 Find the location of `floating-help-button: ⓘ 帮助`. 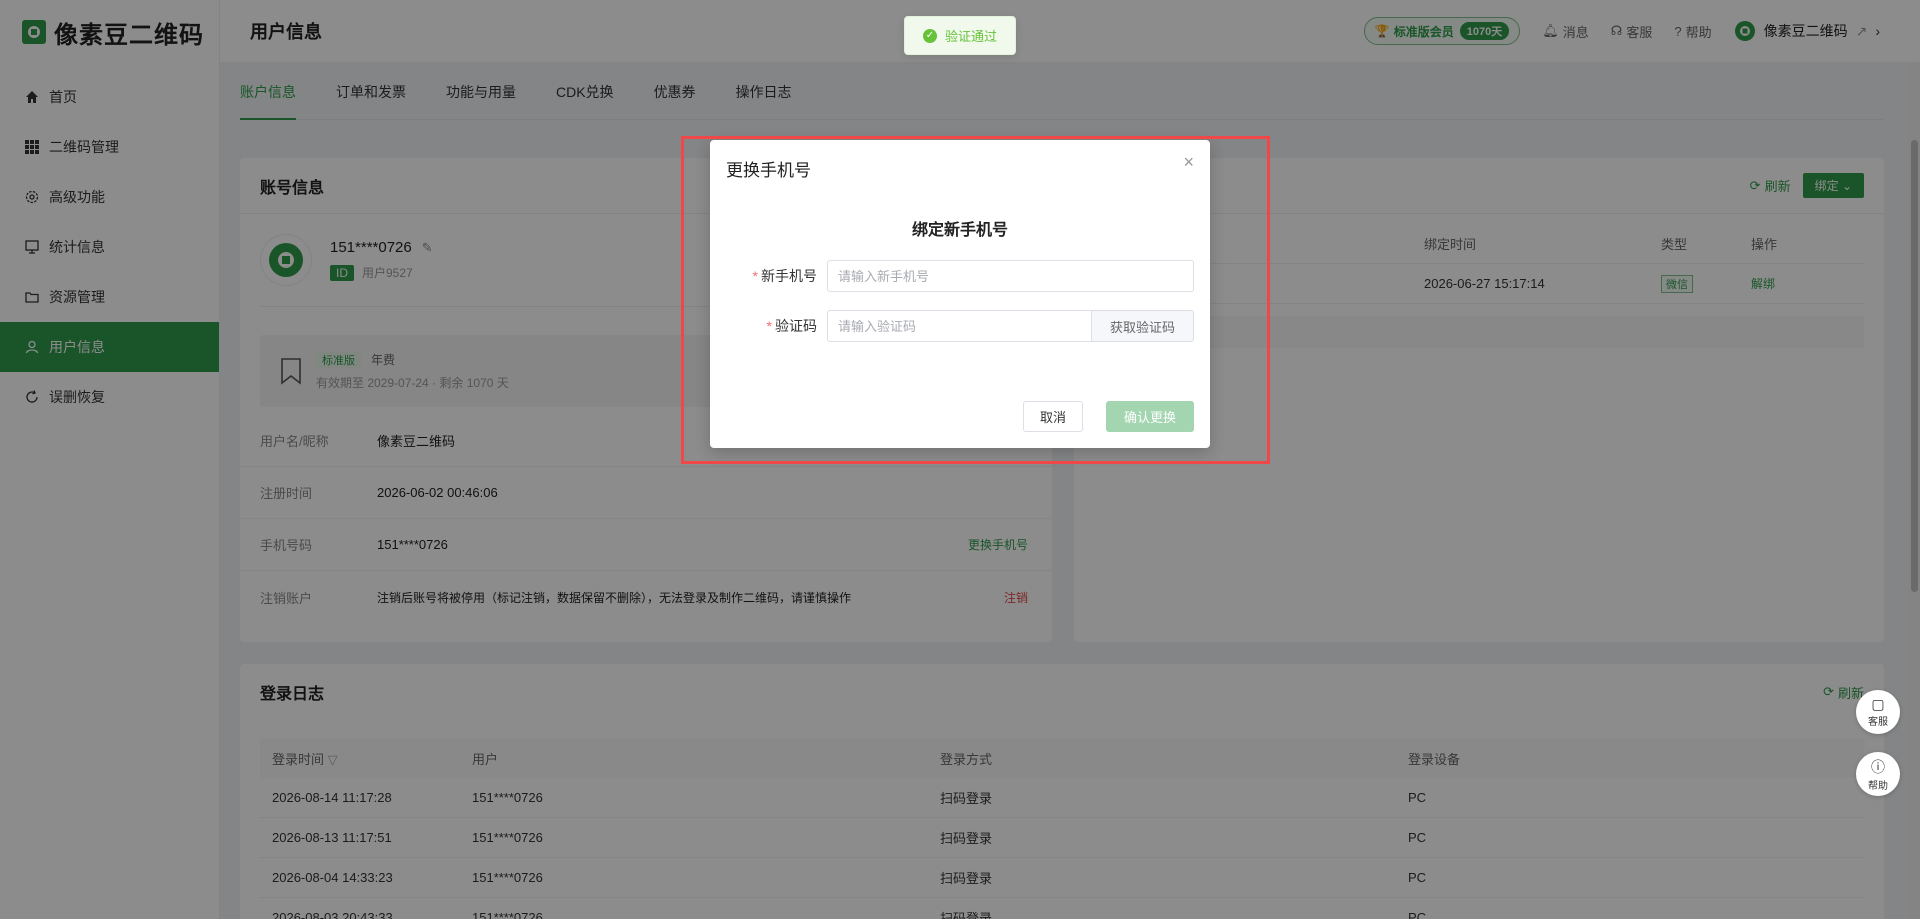

floating-help-button: ⓘ 帮助 is located at coordinates (1878, 774).